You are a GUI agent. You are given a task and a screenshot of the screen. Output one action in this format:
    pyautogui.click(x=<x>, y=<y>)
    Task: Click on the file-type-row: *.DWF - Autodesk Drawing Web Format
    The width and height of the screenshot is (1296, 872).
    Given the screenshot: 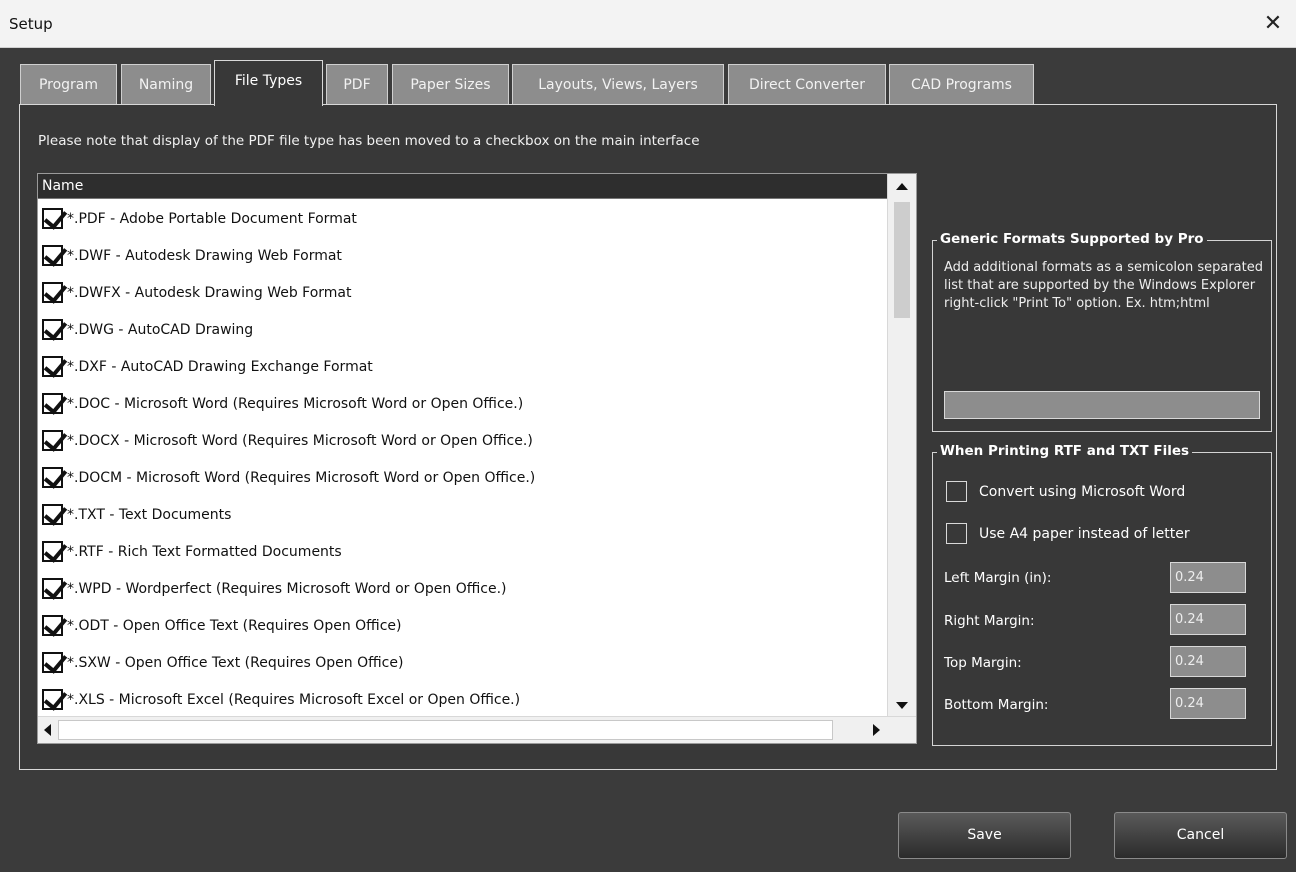 What is the action you would take?
    pyautogui.click(x=462, y=255)
    